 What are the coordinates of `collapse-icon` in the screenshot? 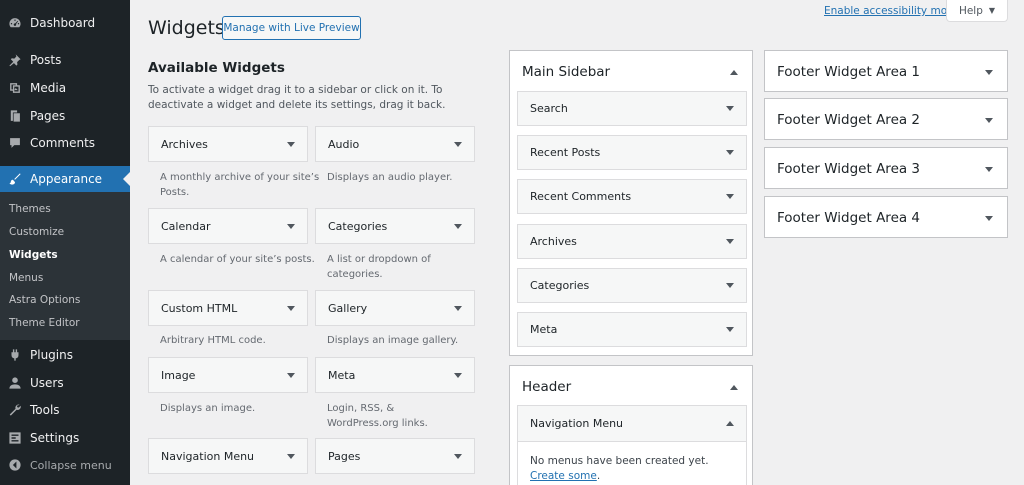 It's located at (15, 465).